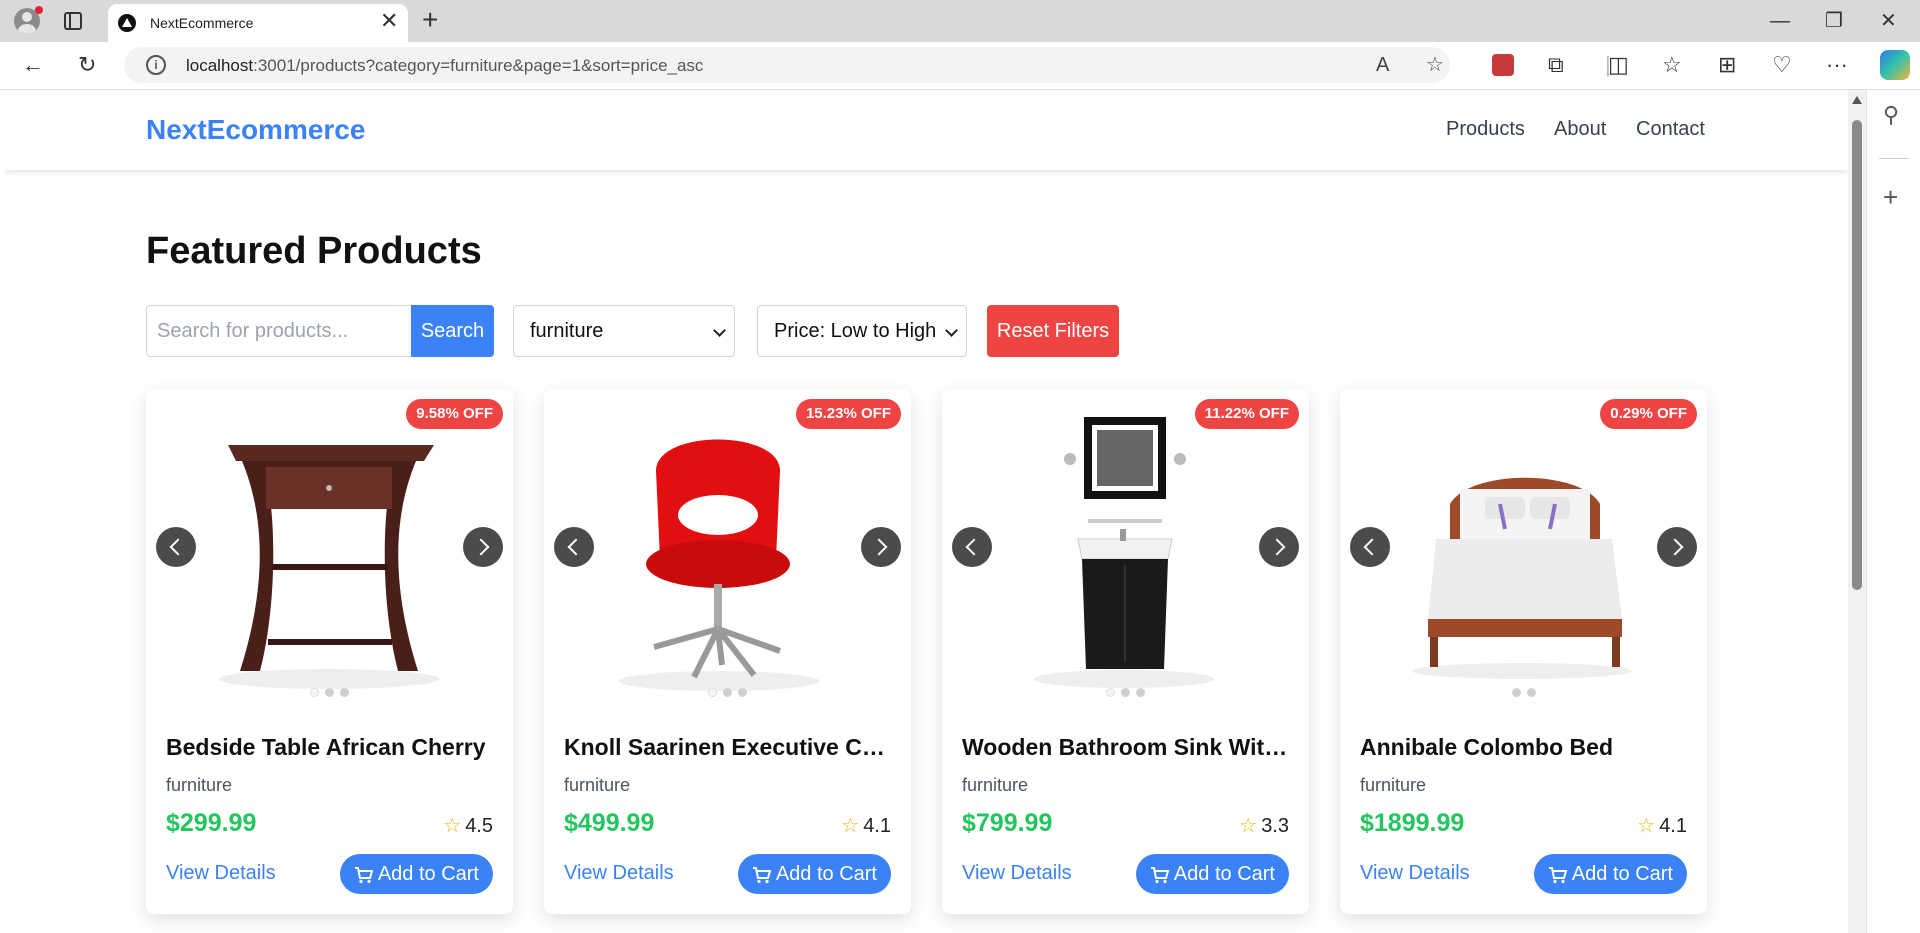  What do you see at coordinates (87, 65) in the screenshot?
I see `refresh-icon: ↻` at bounding box center [87, 65].